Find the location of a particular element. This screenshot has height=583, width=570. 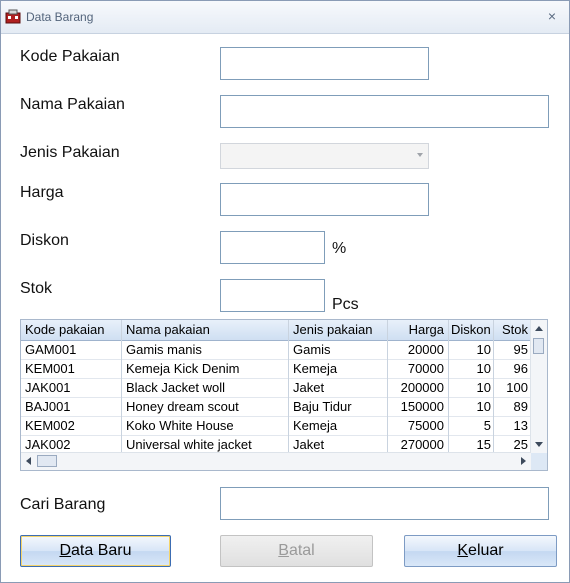

diskon-input is located at coordinates (272, 247).